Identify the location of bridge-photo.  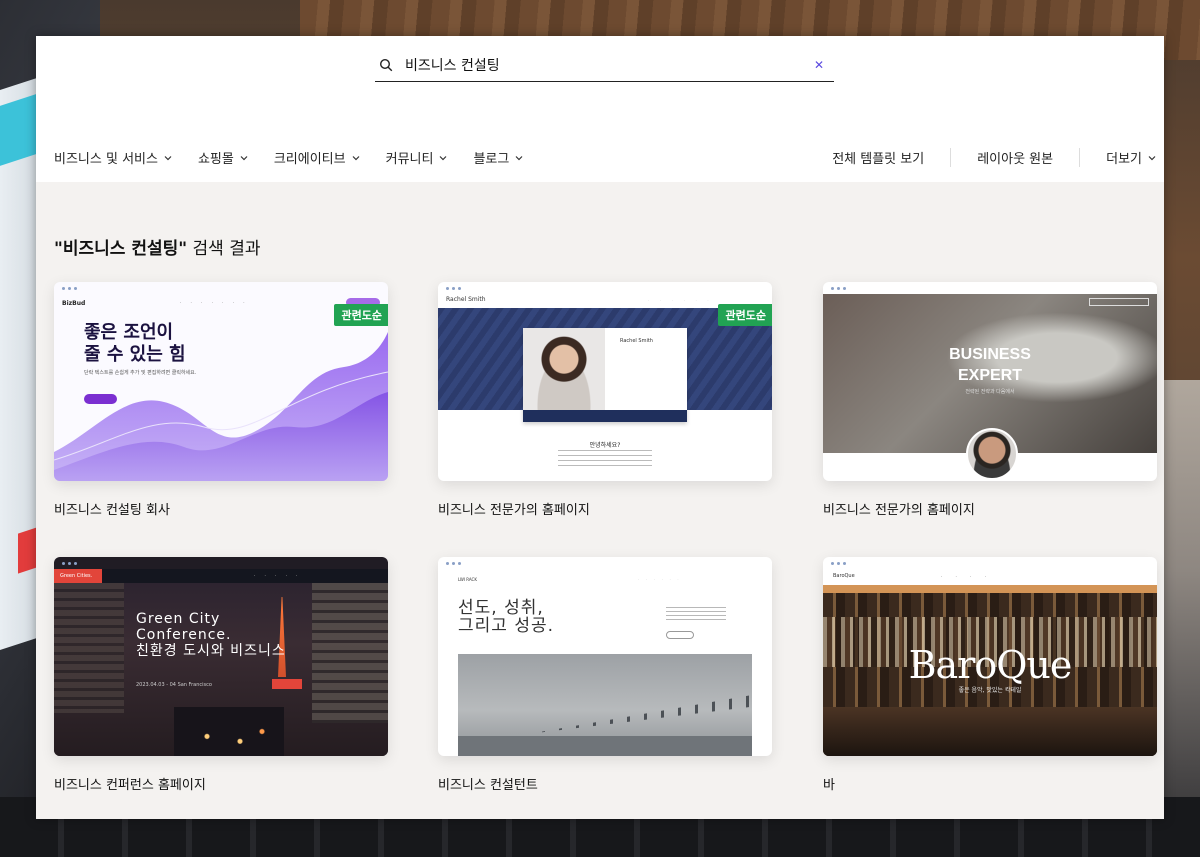
(605, 705).